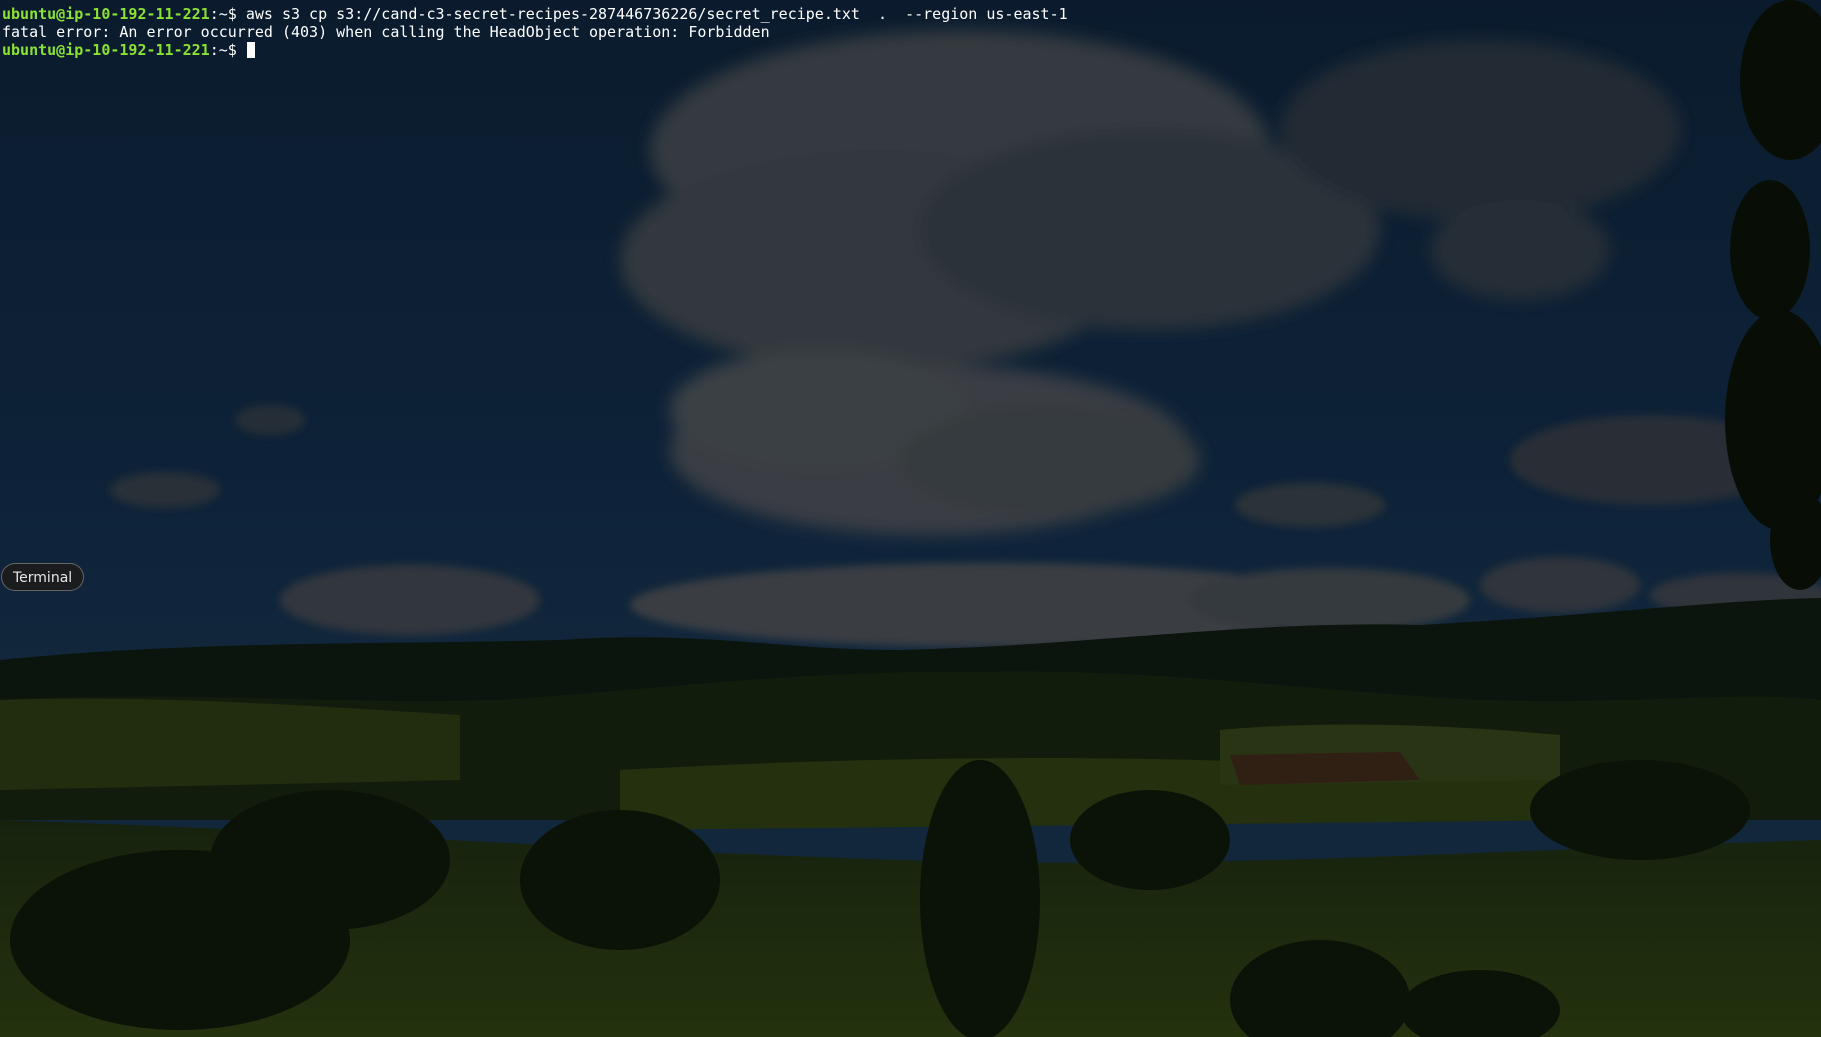 Image resolution: width=1821 pixels, height=1037 pixels. I want to click on terminal-tooltip: Terminal, so click(43, 577).